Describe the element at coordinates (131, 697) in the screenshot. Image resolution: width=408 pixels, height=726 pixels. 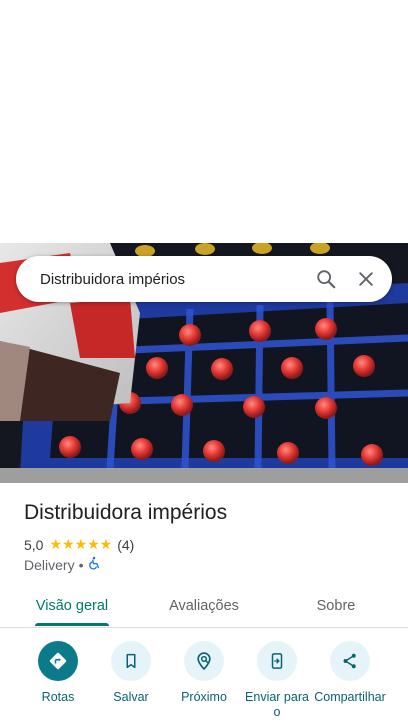
I see `save-label: Salvar` at that location.